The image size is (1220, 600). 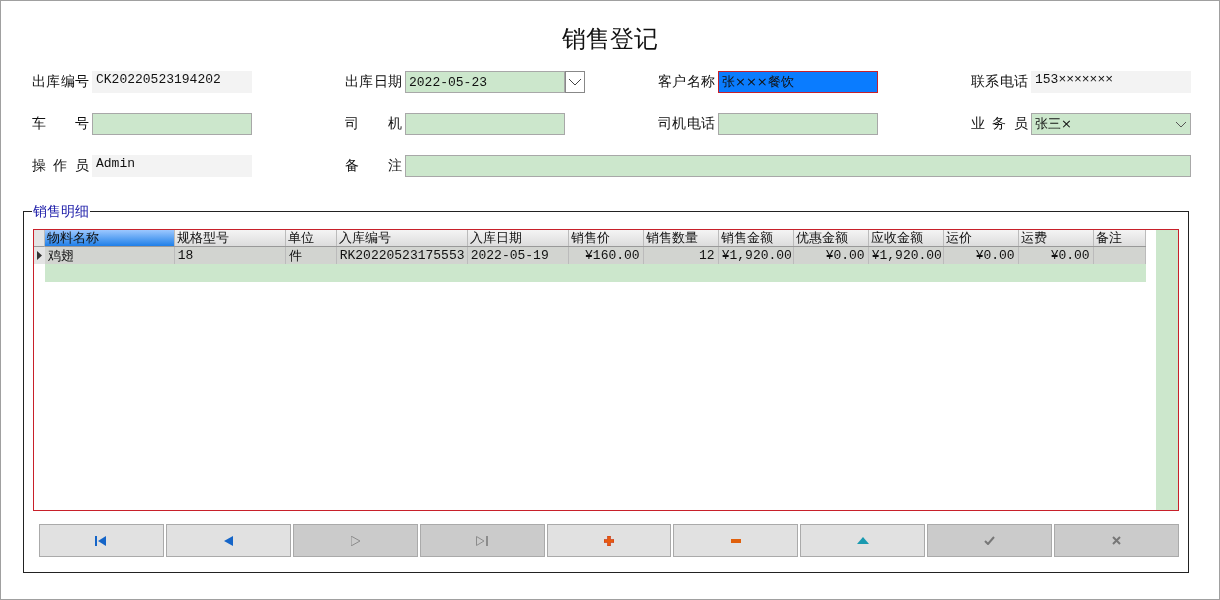 What do you see at coordinates (981, 238) in the screenshot?
I see `column-header: 运价` at bounding box center [981, 238].